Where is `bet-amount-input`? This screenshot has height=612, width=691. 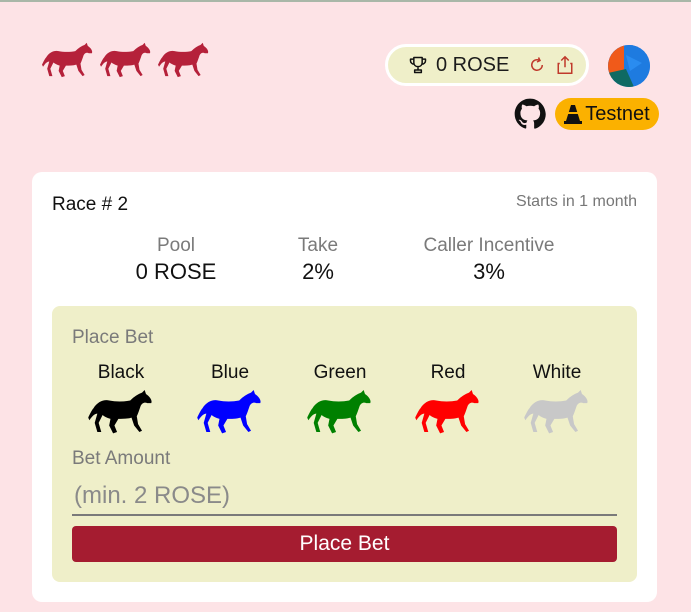
bet-amount-input is located at coordinates (344, 497).